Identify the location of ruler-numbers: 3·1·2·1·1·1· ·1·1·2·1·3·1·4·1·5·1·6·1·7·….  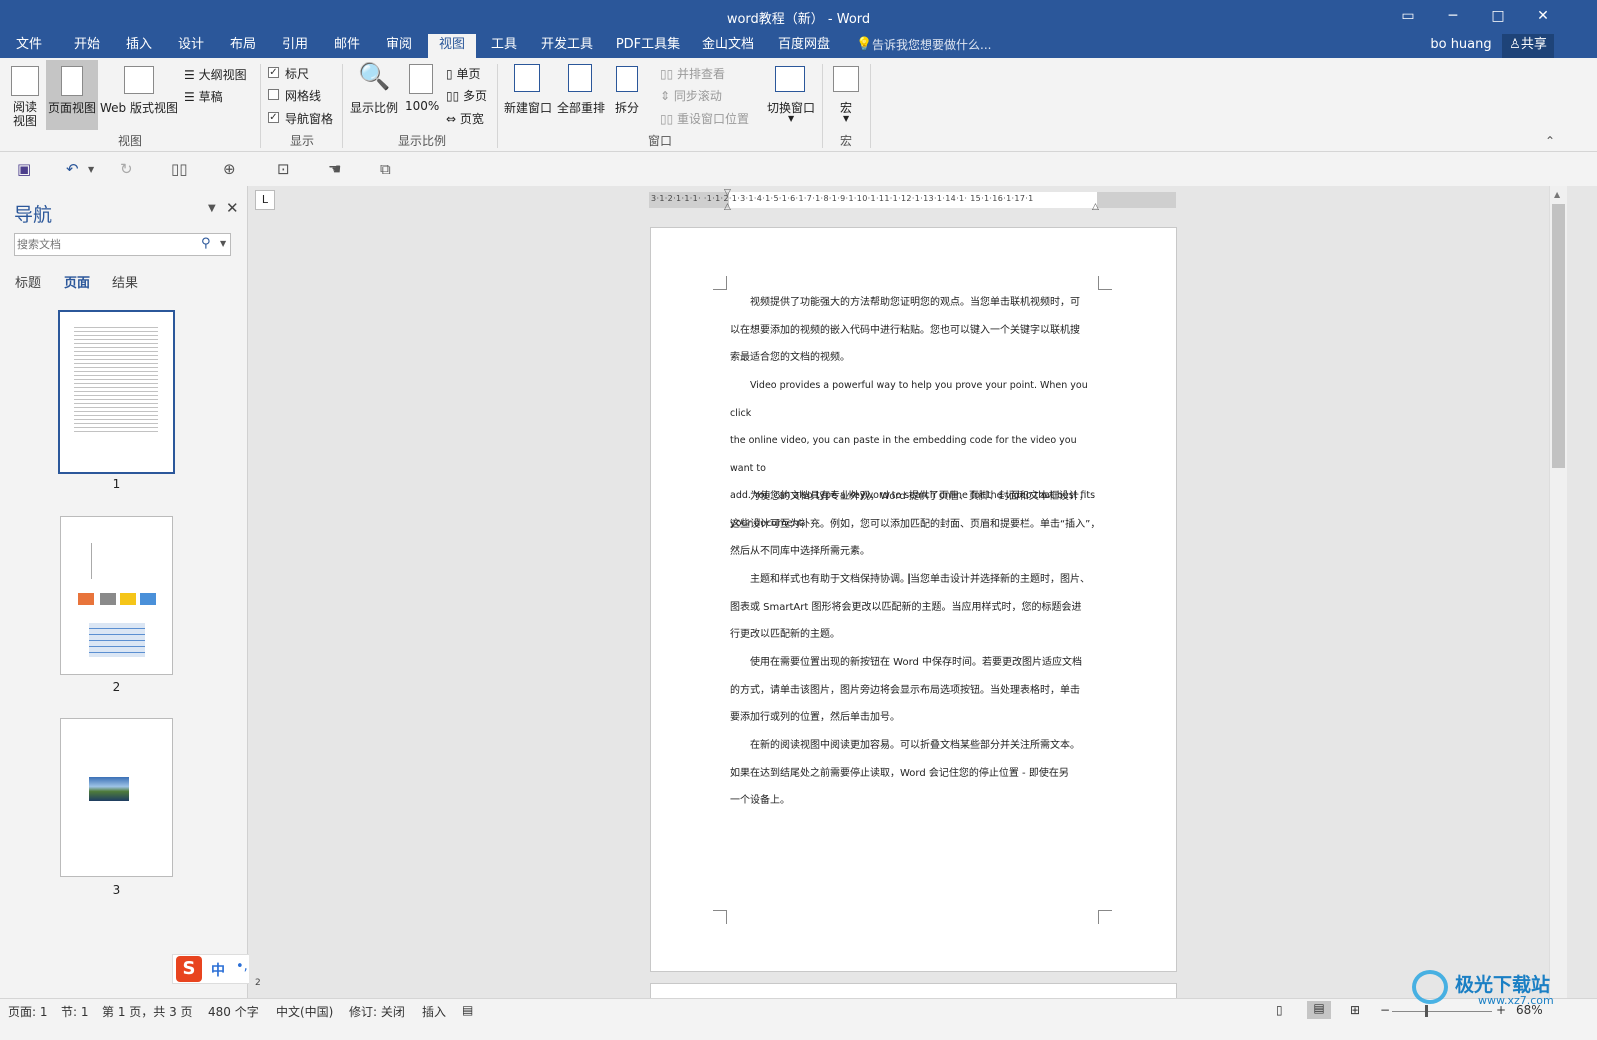
(842, 198).